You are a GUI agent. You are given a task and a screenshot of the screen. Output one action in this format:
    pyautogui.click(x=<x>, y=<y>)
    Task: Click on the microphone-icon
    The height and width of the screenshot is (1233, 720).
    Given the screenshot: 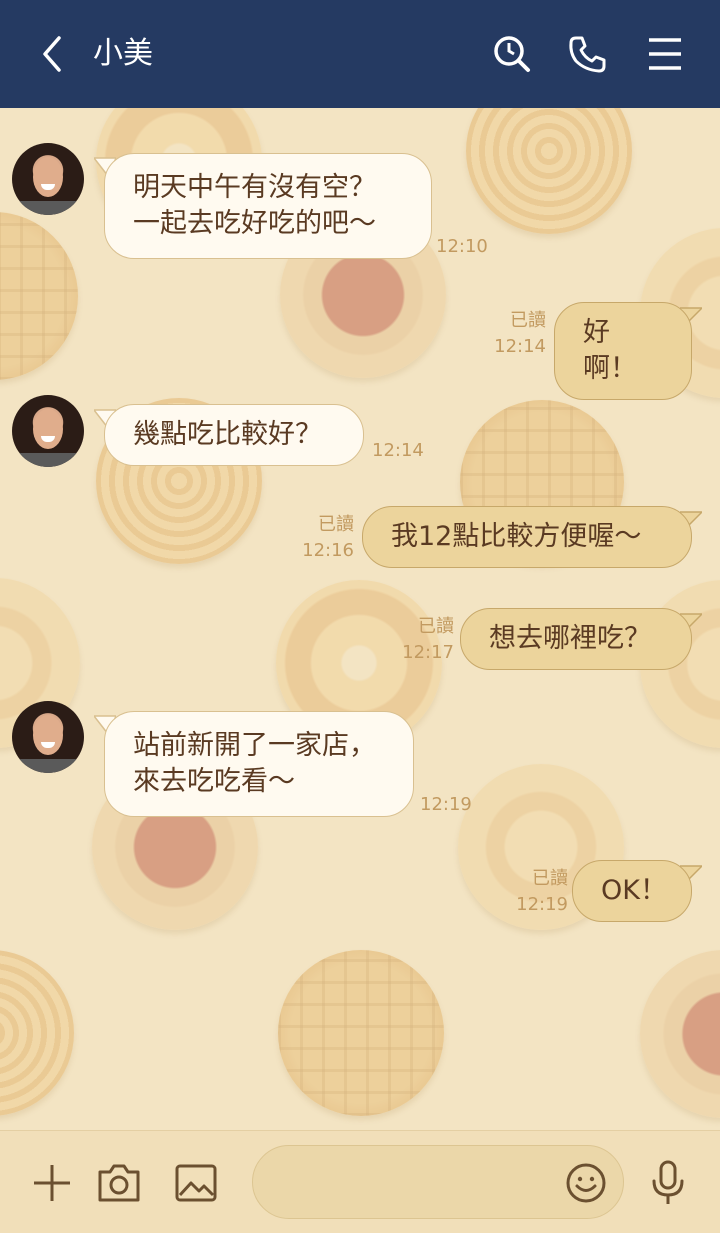 What is the action you would take?
    pyautogui.click(x=668, y=1183)
    